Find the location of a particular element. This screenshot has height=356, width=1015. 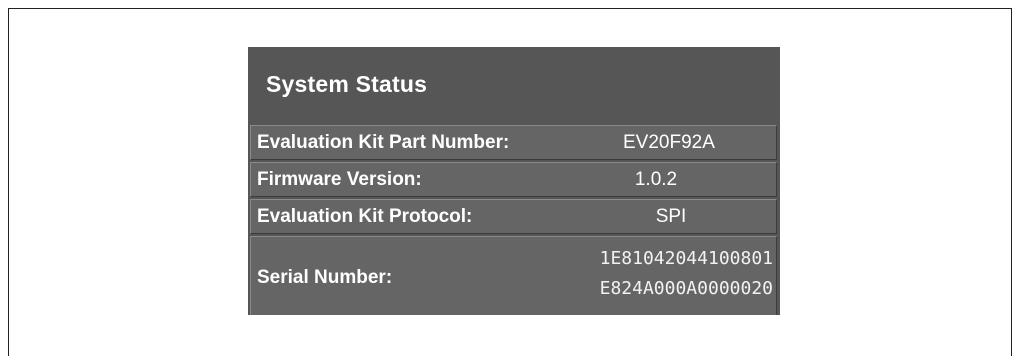

serial-number-value: 1E81042044100801 E824A000A0000020 is located at coordinates (652, 274).